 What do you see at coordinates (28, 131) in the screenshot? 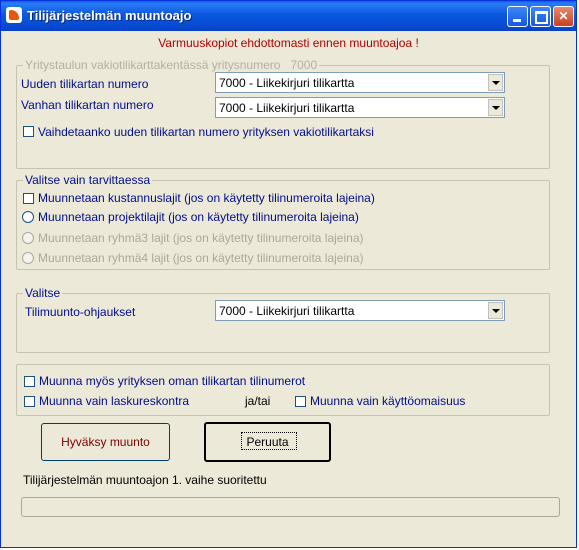
I see `swap-default-chart-checkbox` at bounding box center [28, 131].